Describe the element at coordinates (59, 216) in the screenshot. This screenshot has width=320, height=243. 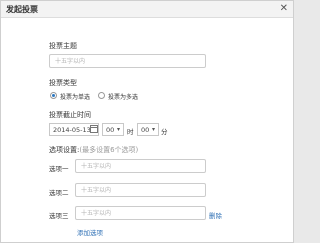
I see `option-3-label: 选项三` at that location.